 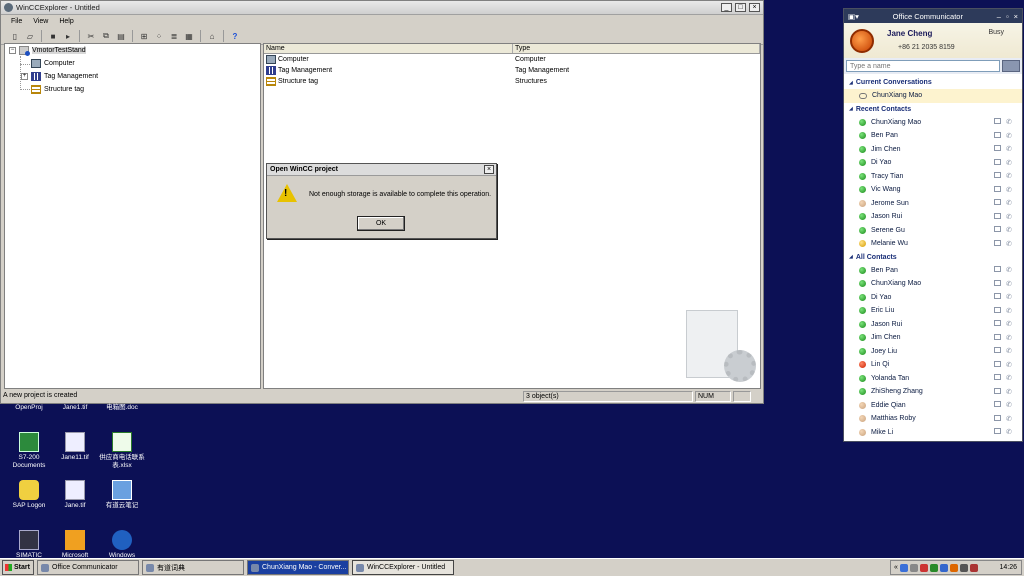 What do you see at coordinates (122, 408) in the screenshot?
I see `desktop-icon: 电箱图.doc` at bounding box center [122, 408].